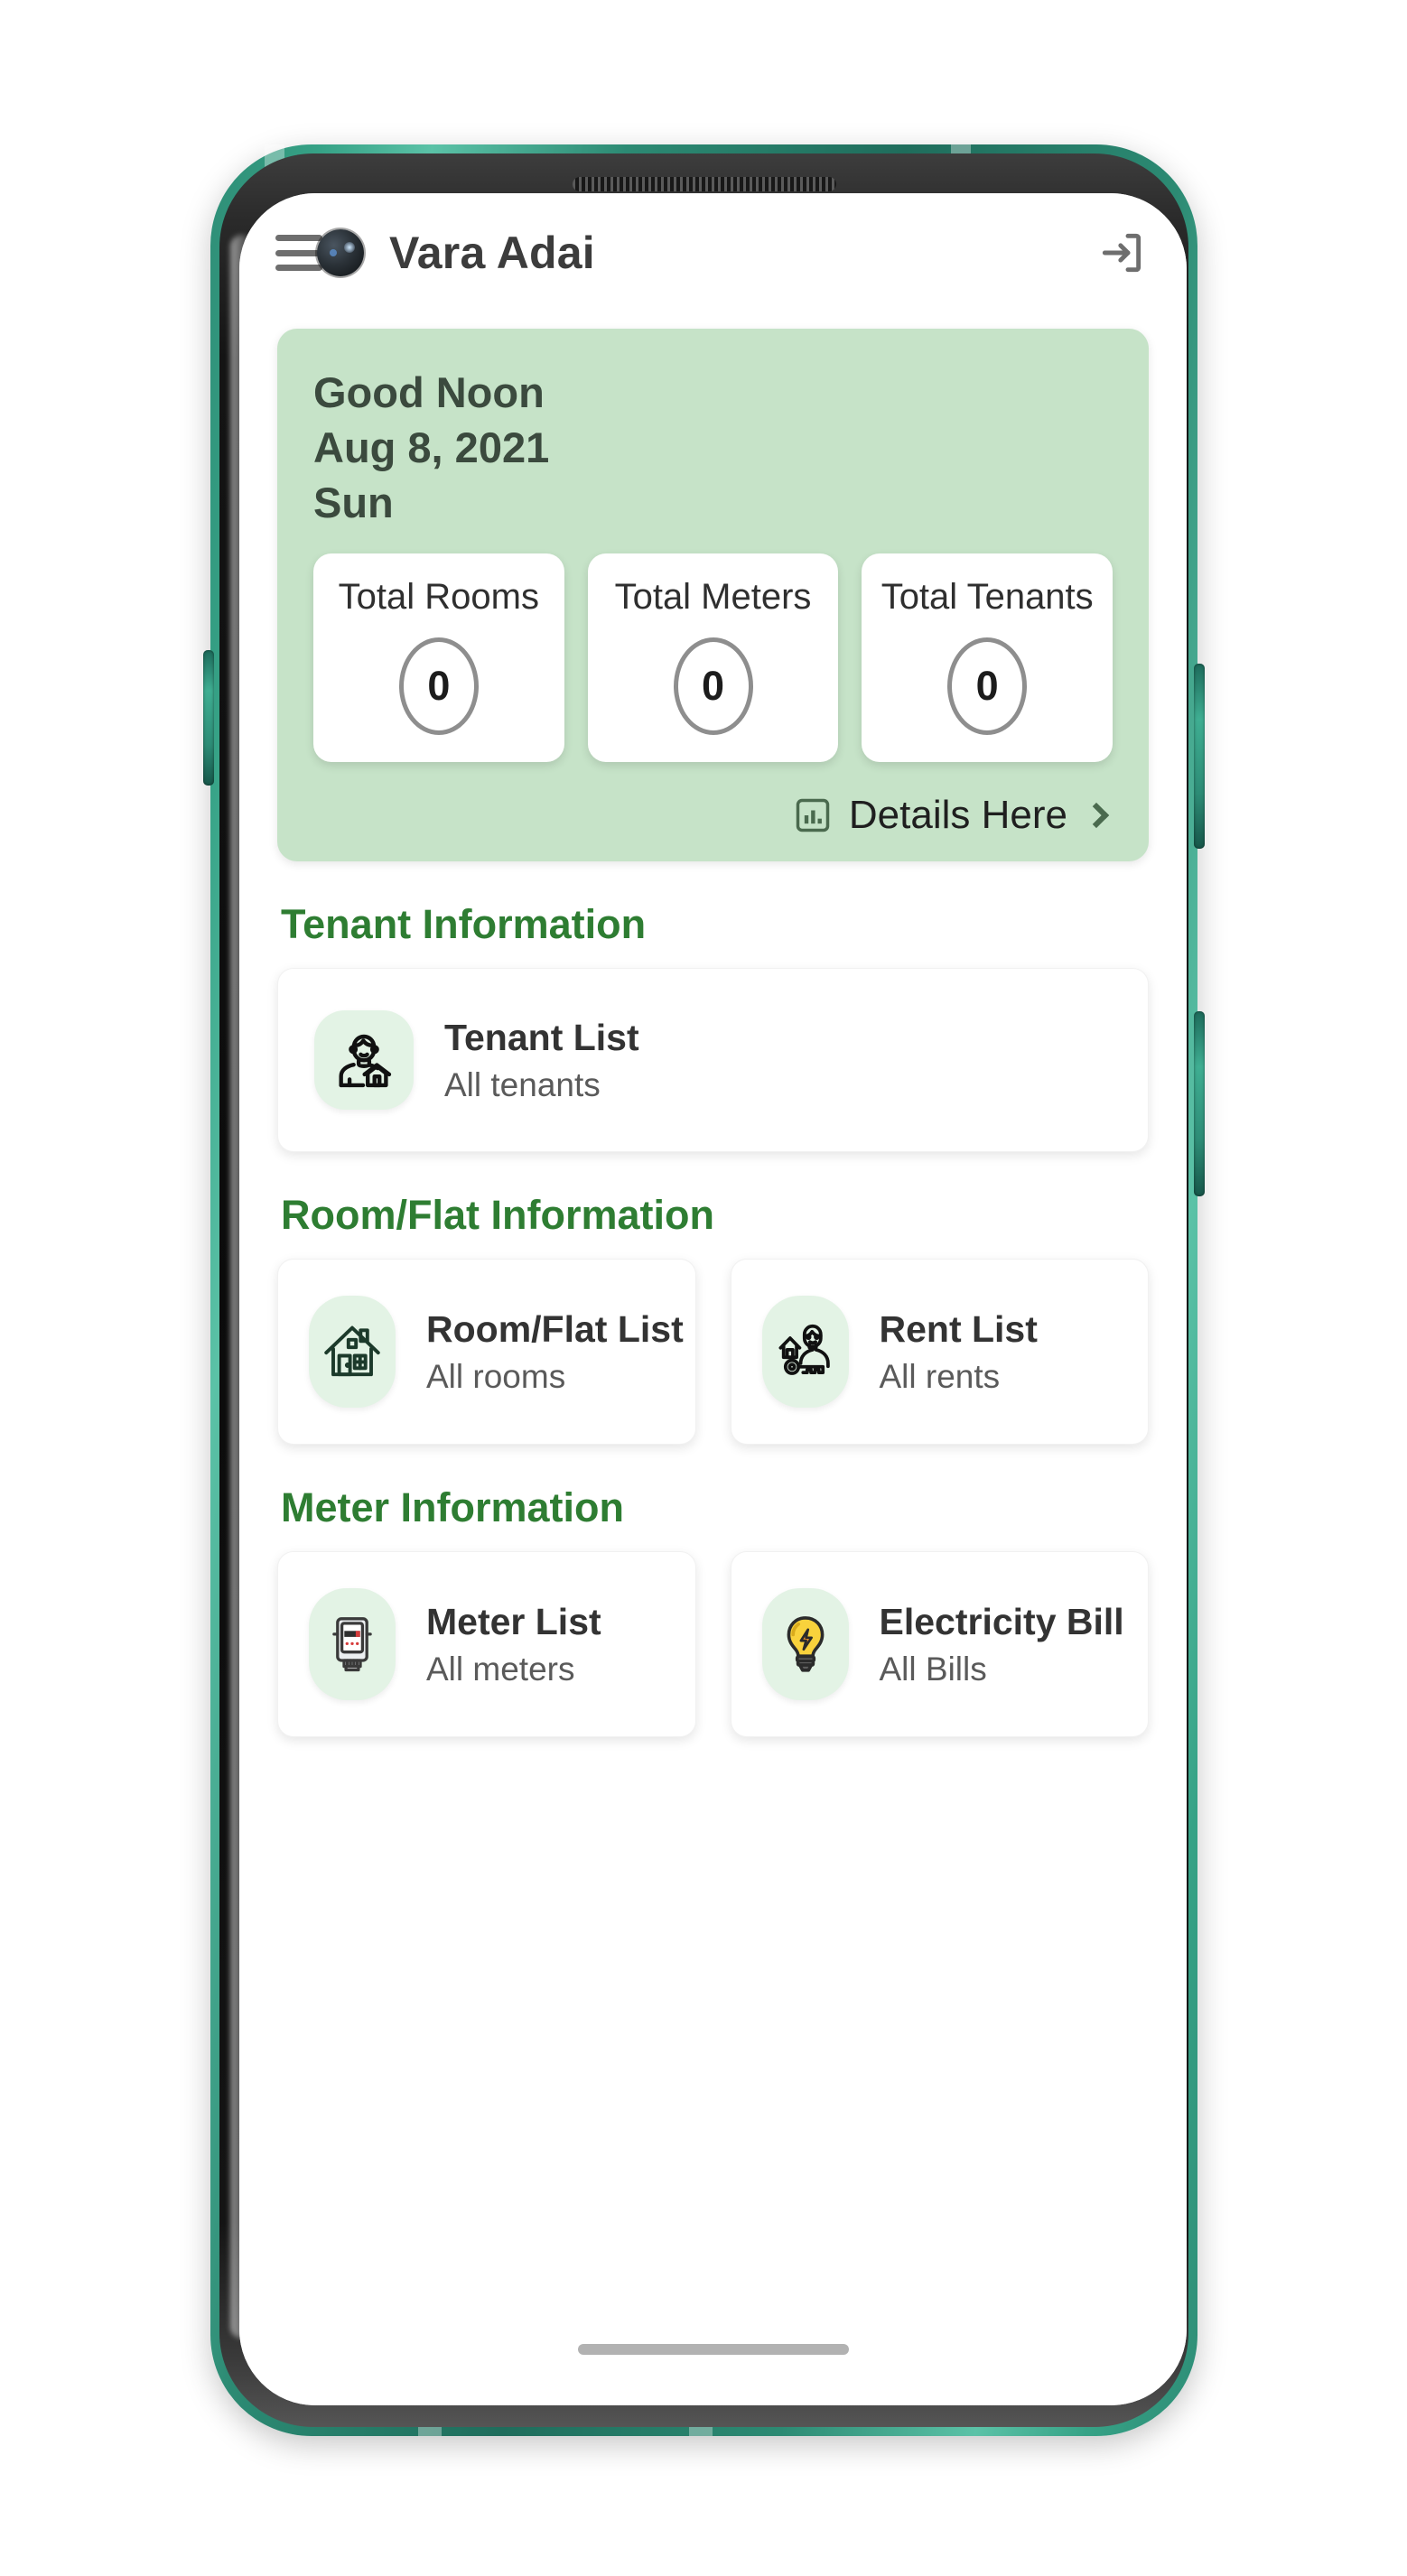 The height and width of the screenshot is (2576, 1407). I want to click on details-here-link: Details Here, so click(713, 815).